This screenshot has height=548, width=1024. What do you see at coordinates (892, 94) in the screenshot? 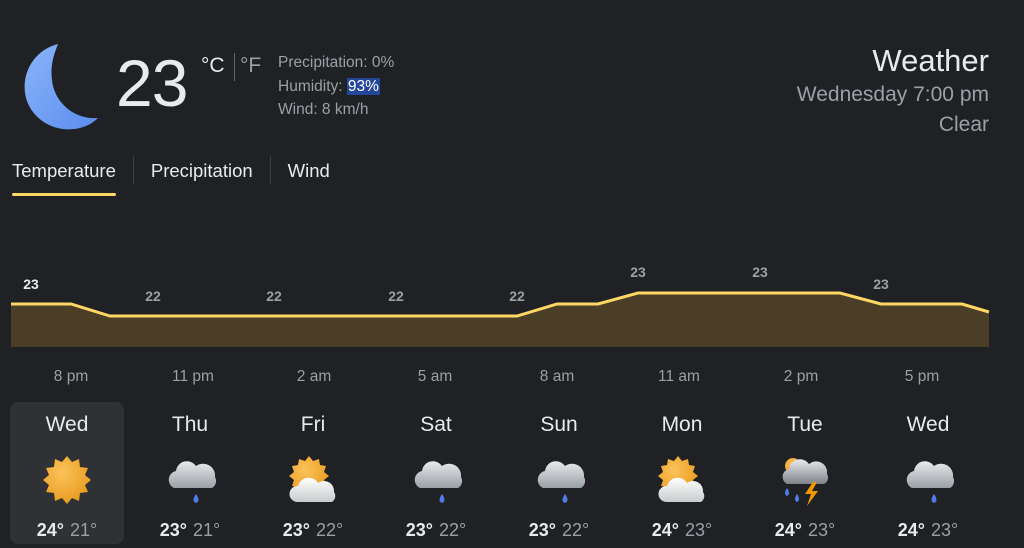
I see `current-datetime: Wednesday 7:00 pm` at bounding box center [892, 94].